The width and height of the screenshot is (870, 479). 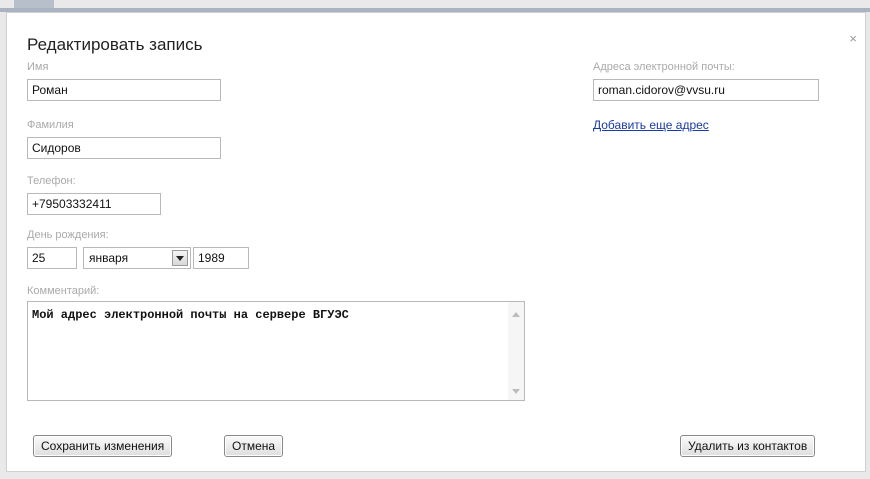 I want to click on email-label: Адреса электронной почты:, so click(x=664, y=67).